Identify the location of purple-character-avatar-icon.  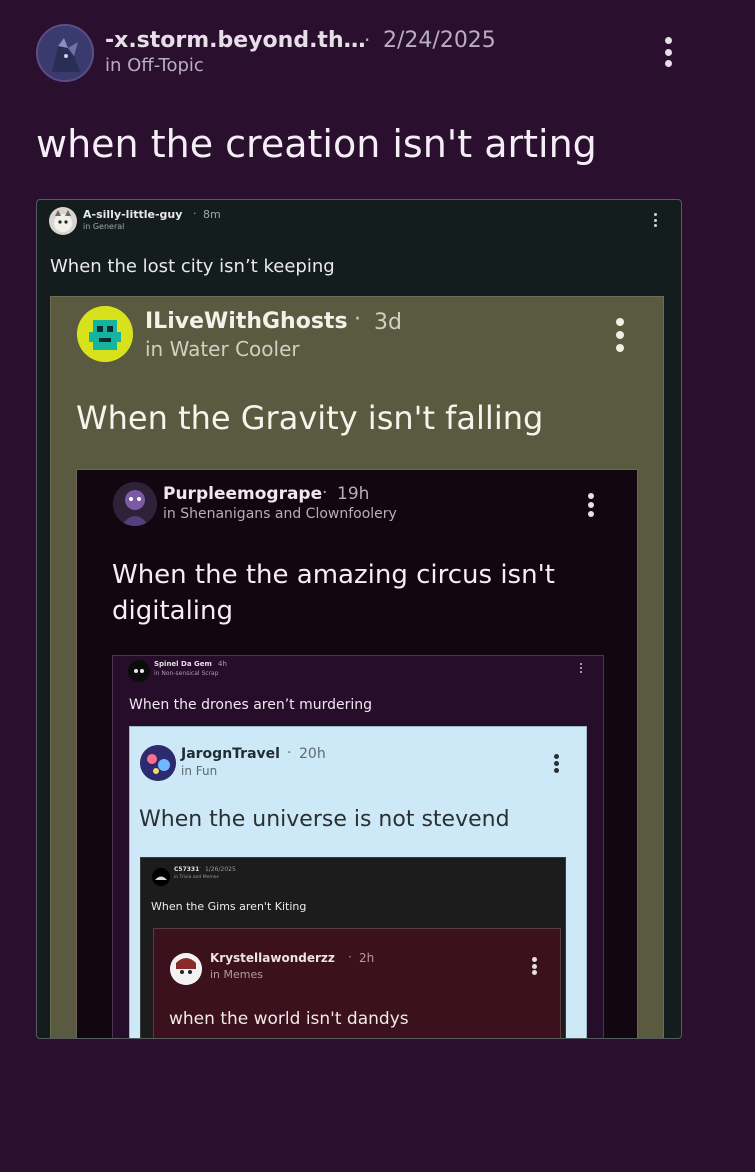
(135, 504).